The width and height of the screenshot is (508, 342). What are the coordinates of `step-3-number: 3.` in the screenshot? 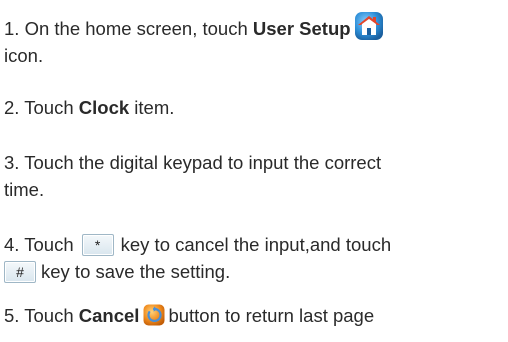 It's located at (12, 162).